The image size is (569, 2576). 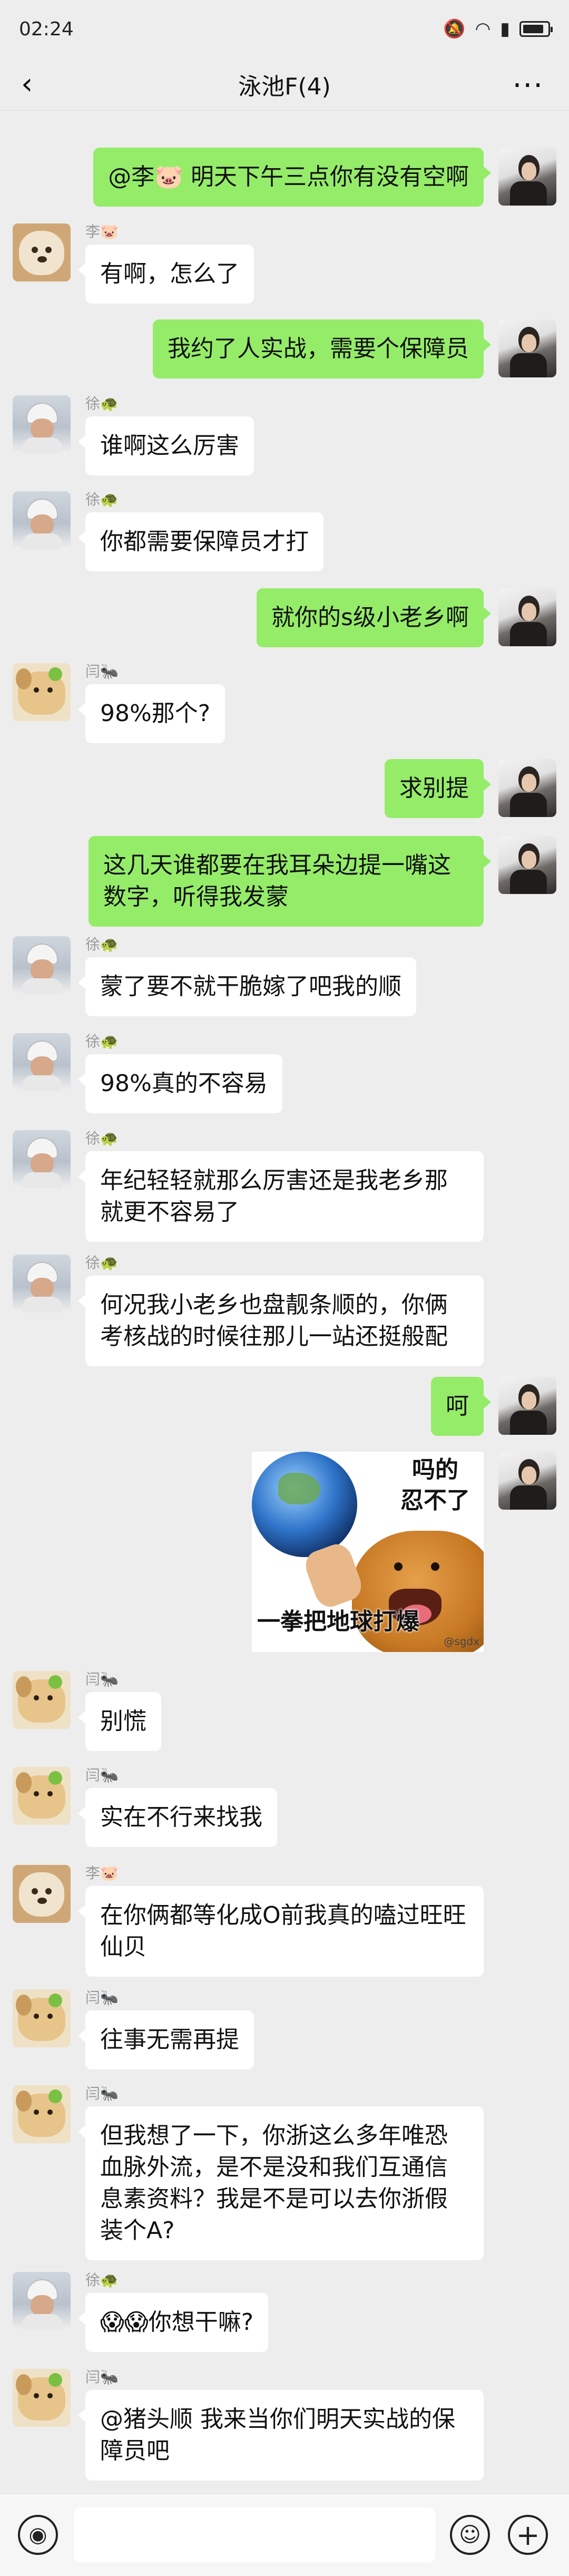 What do you see at coordinates (38, 2535) in the screenshot?
I see `voice-icon: ◉` at bounding box center [38, 2535].